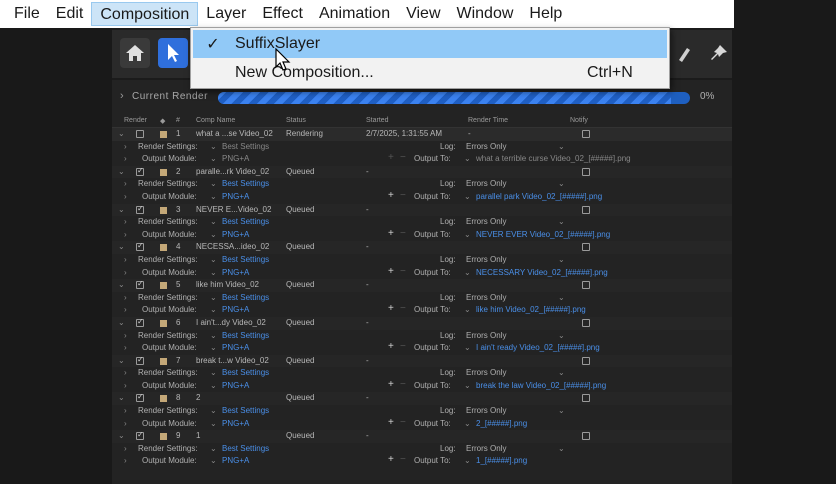 Image resolution: width=836 pixels, height=484 pixels. I want to click on menu-animation: Animation, so click(354, 14).